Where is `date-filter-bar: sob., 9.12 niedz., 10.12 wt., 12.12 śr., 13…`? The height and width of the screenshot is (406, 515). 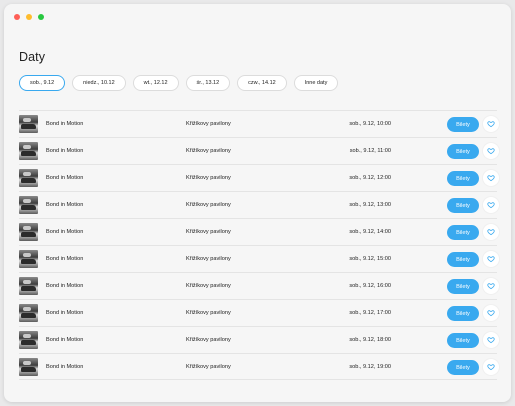
date-filter-bar: sob., 9.12 niedz., 10.12 wt., 12.12 śr., 13… is located at coordinates (179, 83).